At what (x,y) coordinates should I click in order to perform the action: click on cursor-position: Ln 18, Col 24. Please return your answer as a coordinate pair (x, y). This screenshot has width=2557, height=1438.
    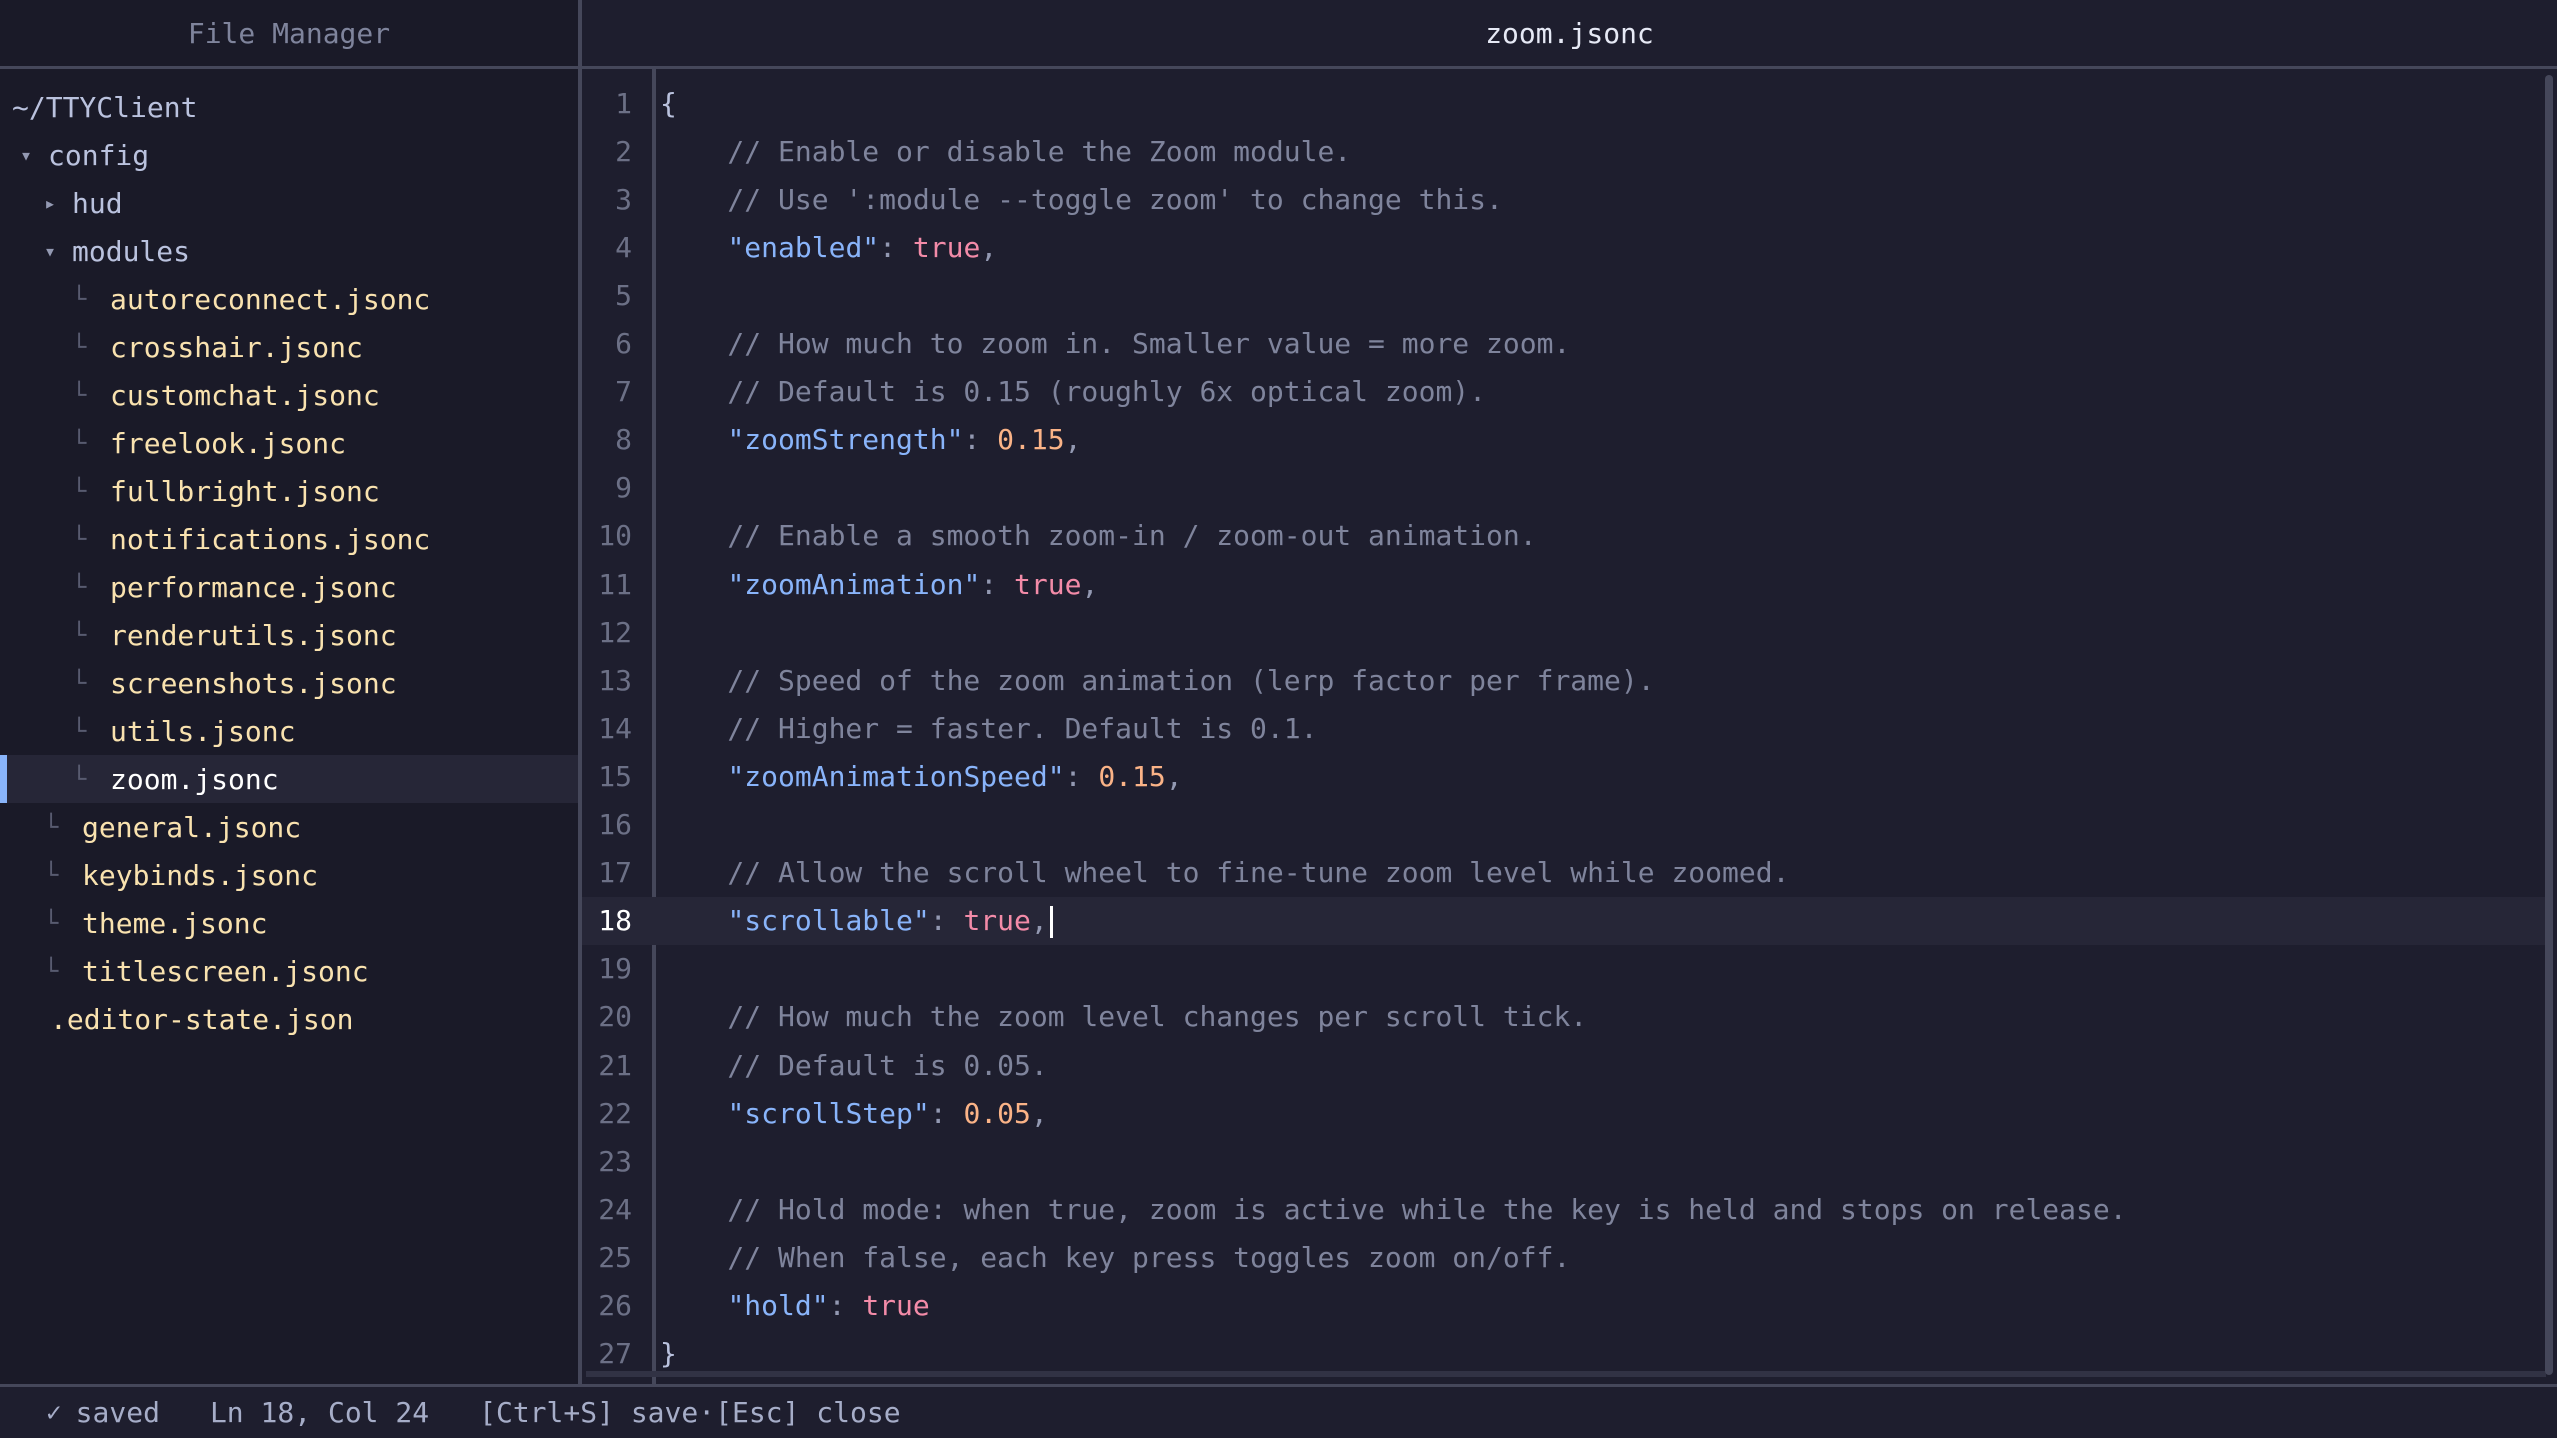
    Looking at the image, I should click on (319, 1412).